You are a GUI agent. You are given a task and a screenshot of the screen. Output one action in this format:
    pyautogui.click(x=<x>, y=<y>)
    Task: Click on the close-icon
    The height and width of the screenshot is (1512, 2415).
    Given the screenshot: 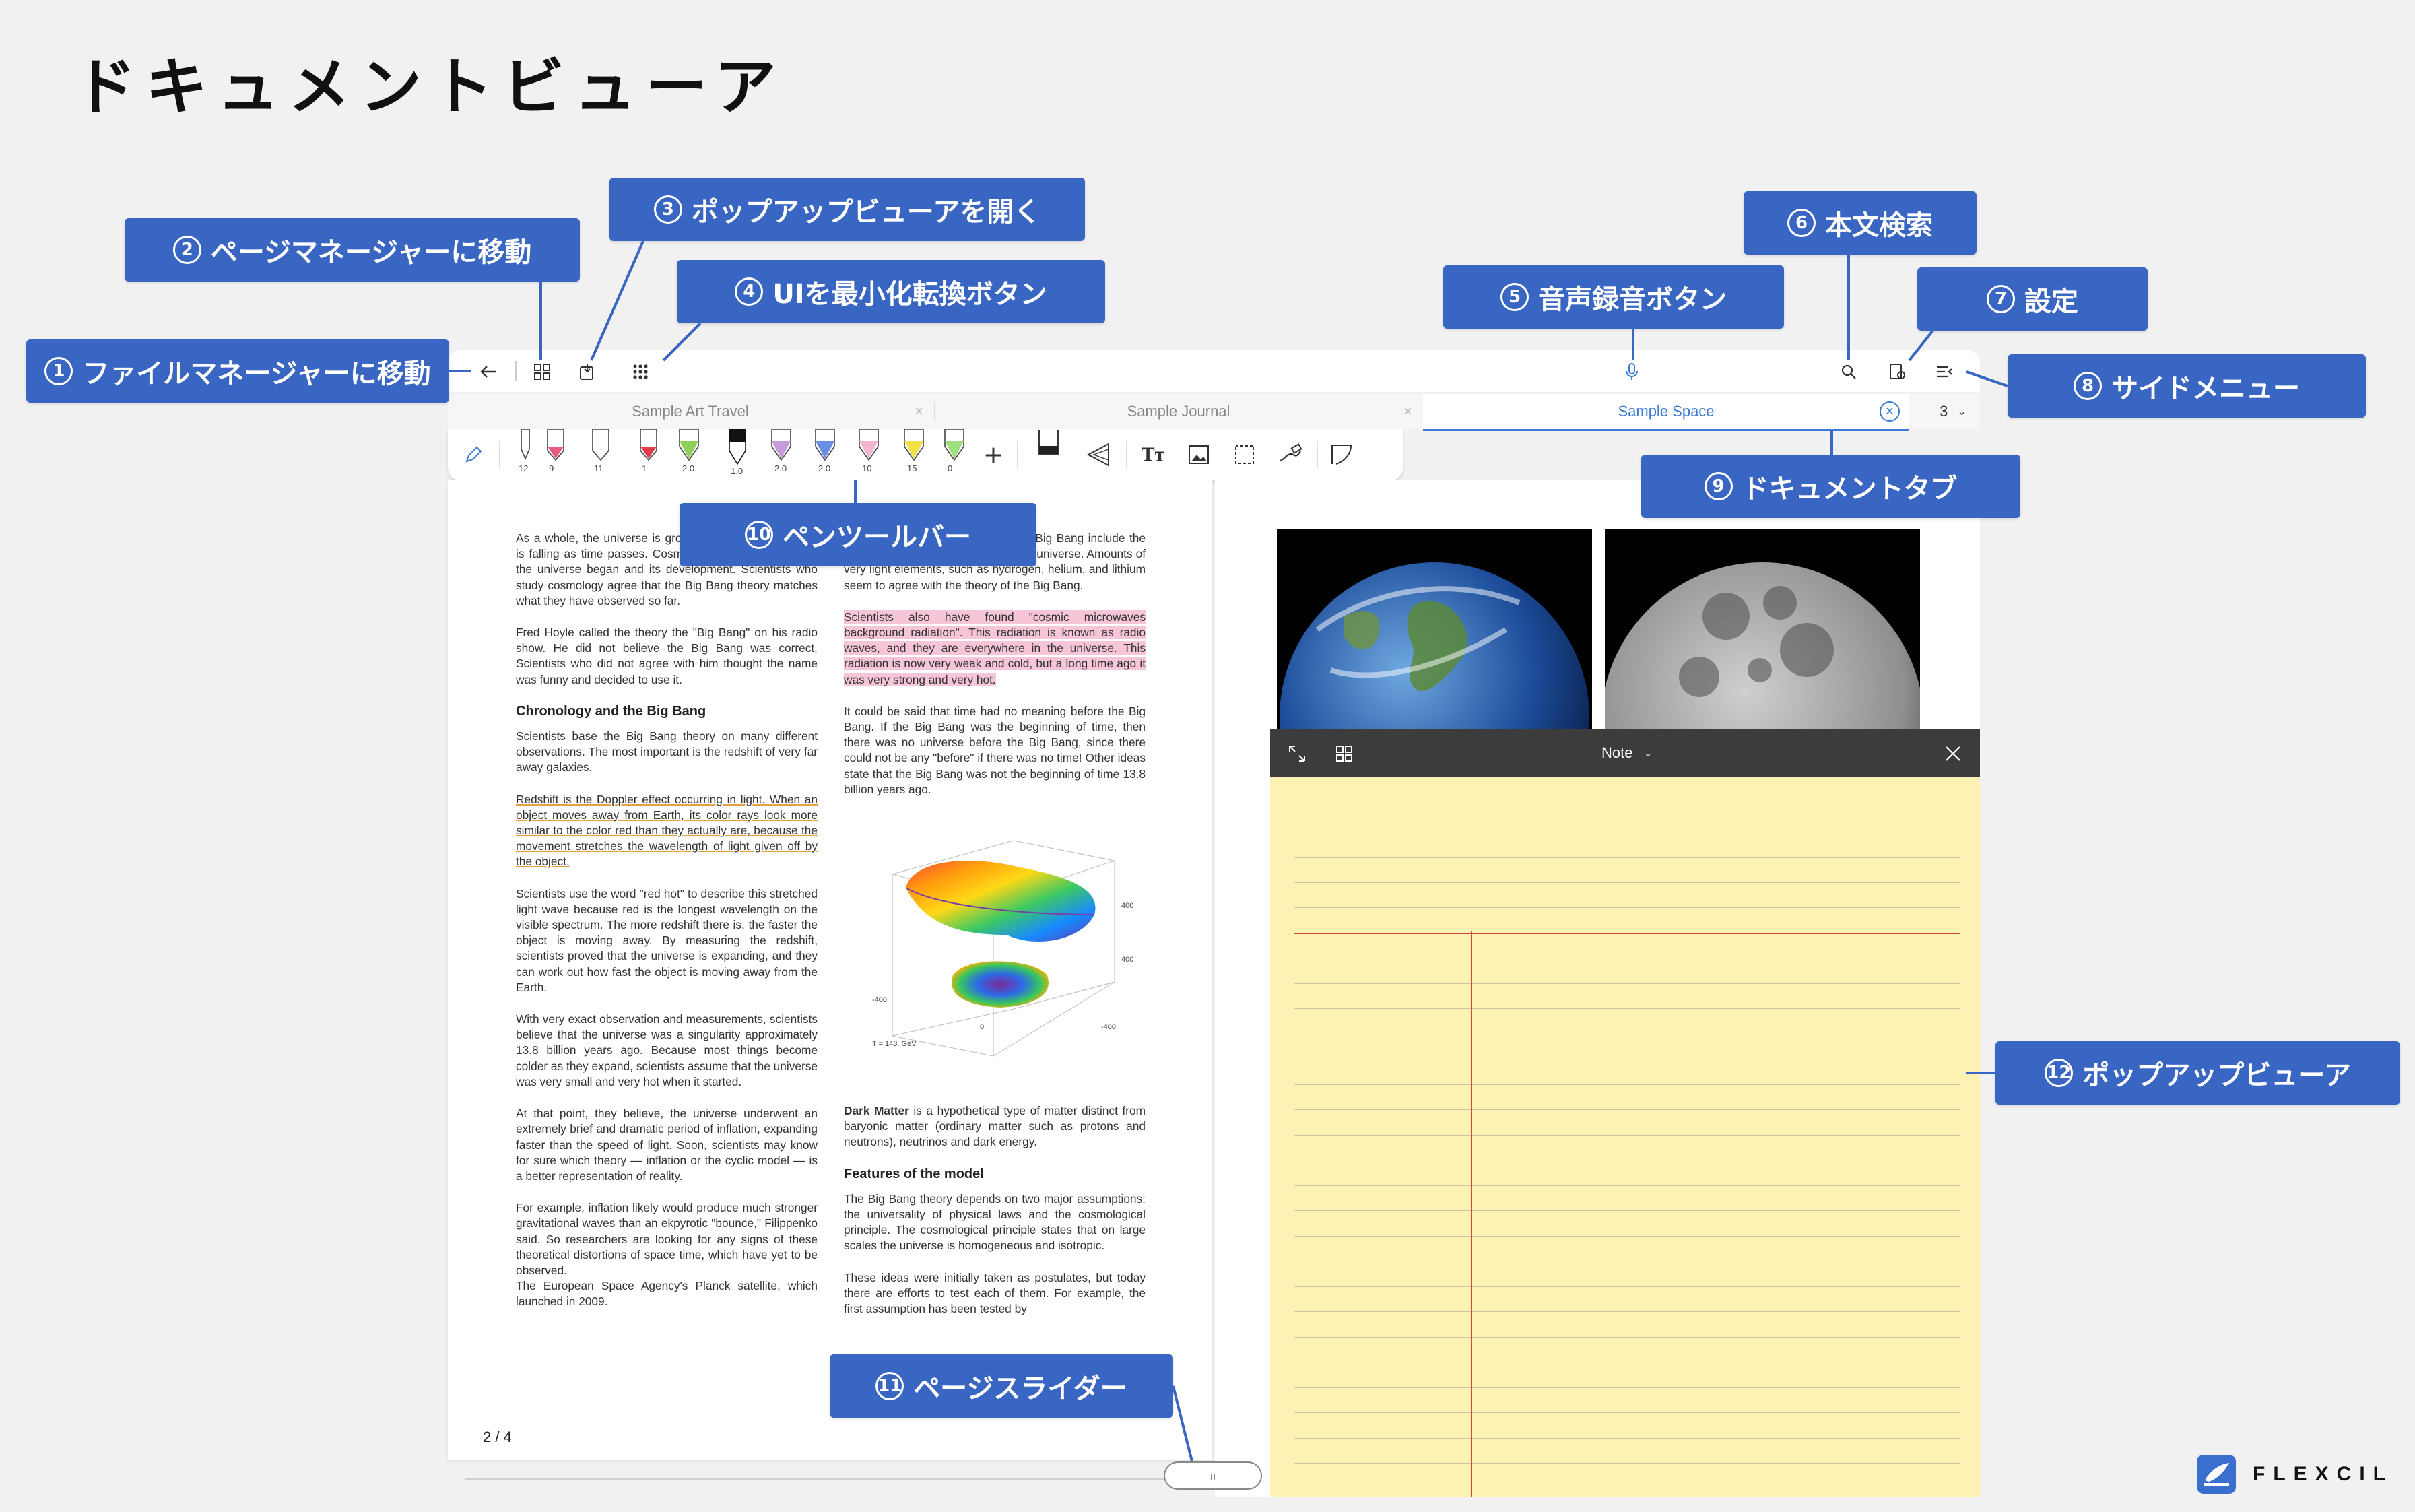 What is the action you would take?
    pyautogui.click(x=1953, y=753)
    